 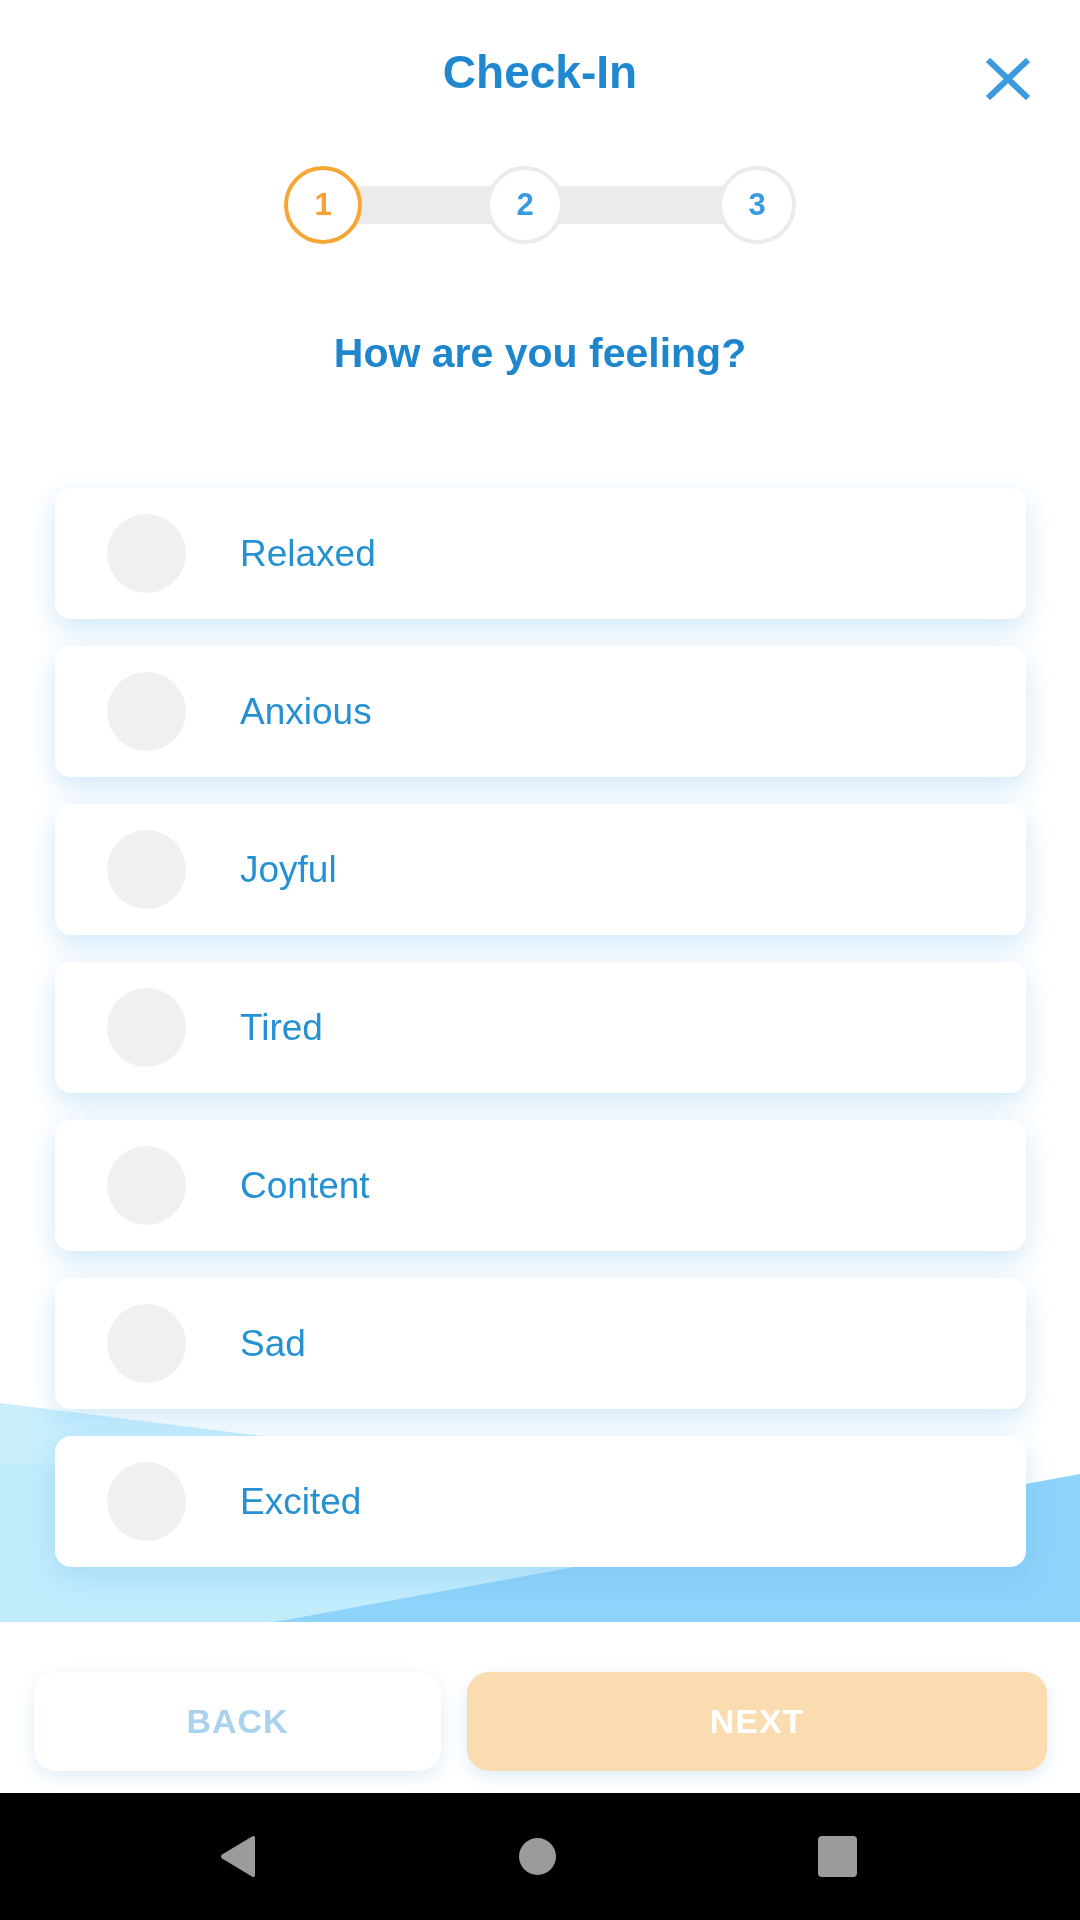 I want to click on back-triangle-icon, so click(x=238, y=1856).